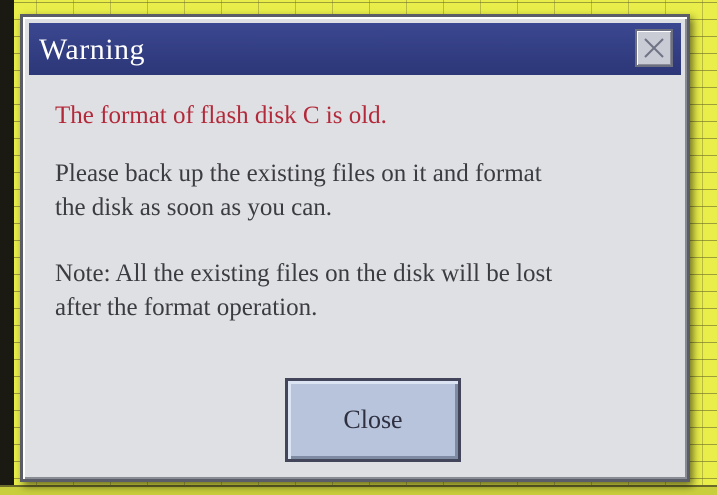  I want to click on warning-message: The format of flash disk C is old., so click(221, 115).